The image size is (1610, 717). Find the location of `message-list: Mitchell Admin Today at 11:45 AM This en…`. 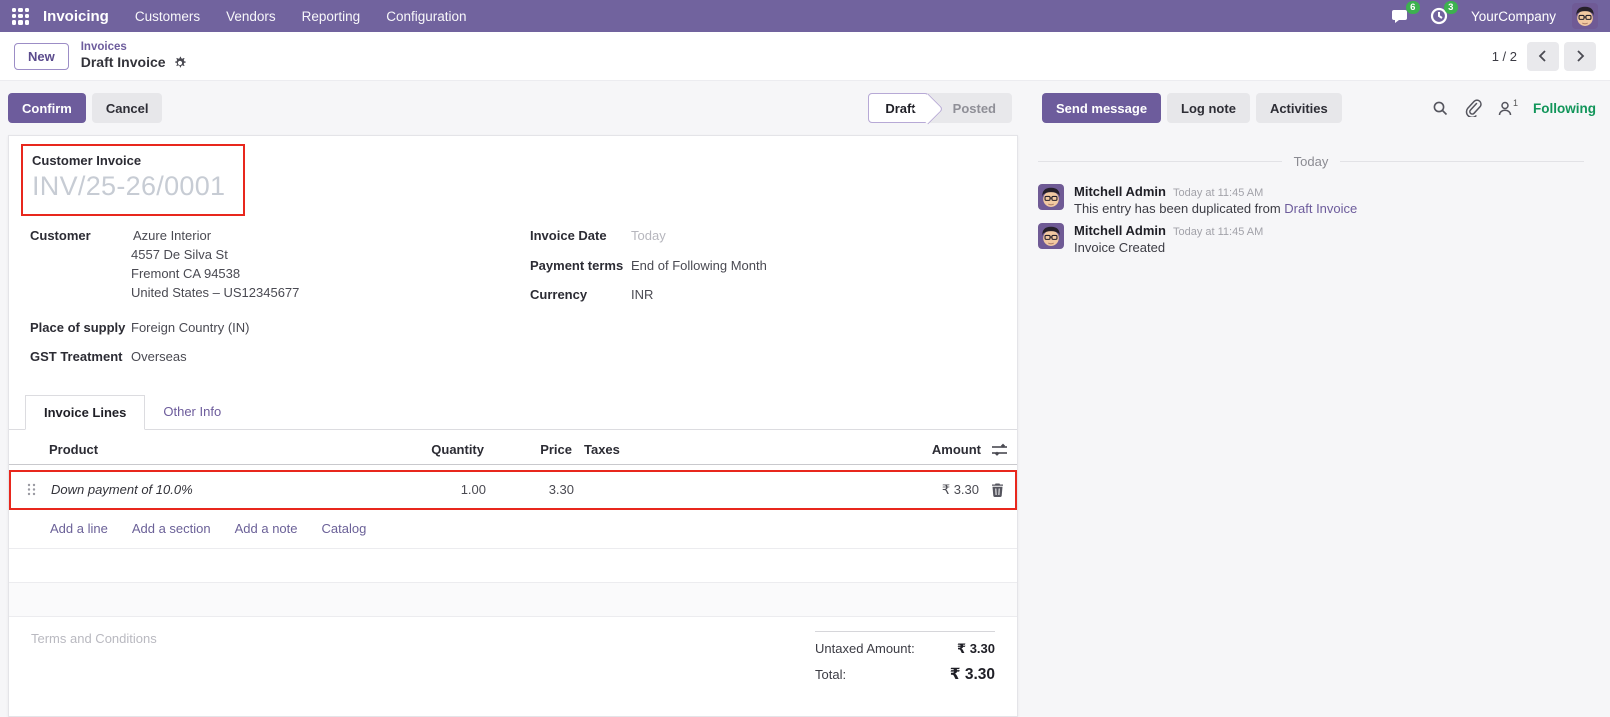

message-list: Mitchell Admin Today at 11:45 AM This en… is located at coordinates (1311, 219).